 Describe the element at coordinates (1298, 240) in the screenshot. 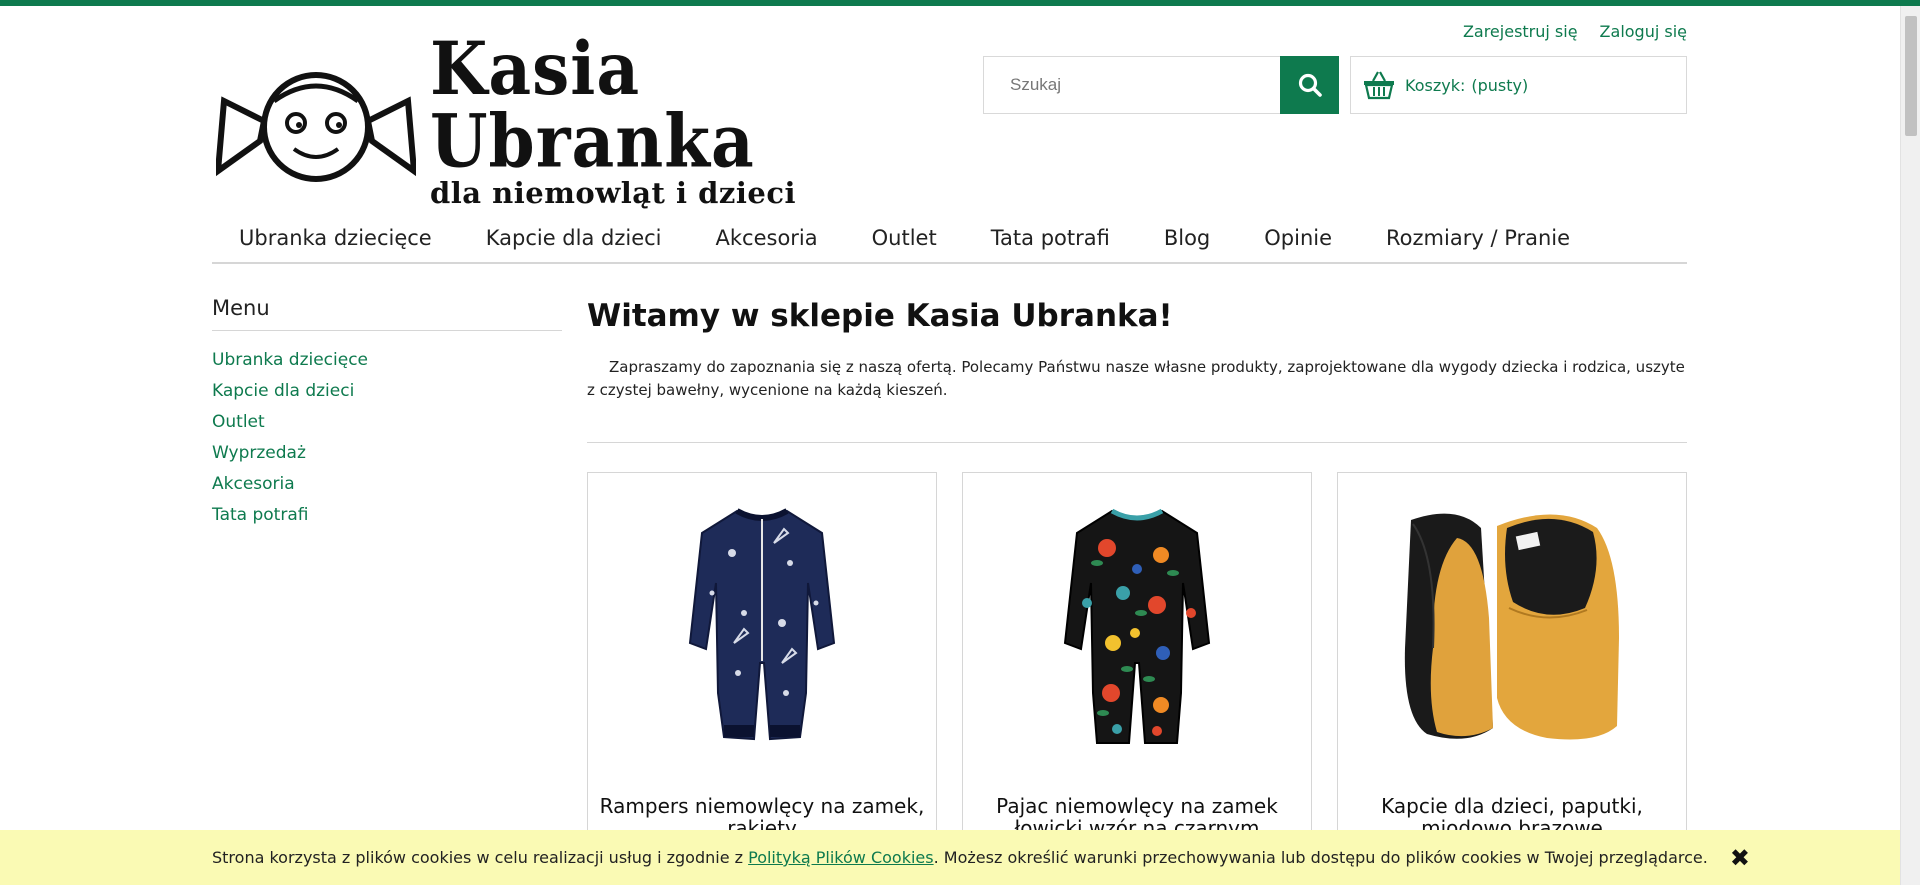

I see `nav-item-reviews: Opinie` at that location.